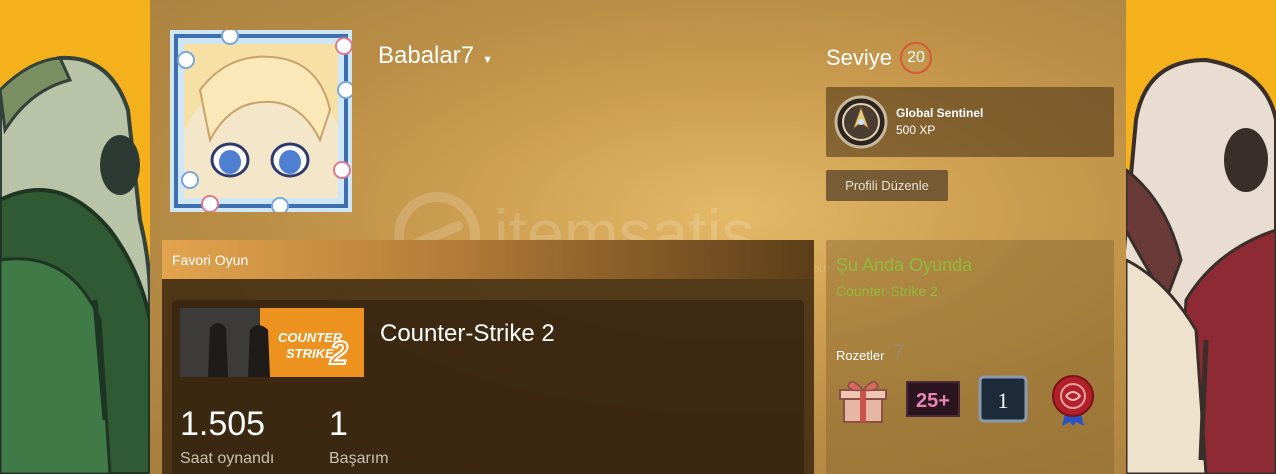 The height and width of the screenshot is (474, 1276). I want to click on badges-title: Rozetler, so click(860, 355).